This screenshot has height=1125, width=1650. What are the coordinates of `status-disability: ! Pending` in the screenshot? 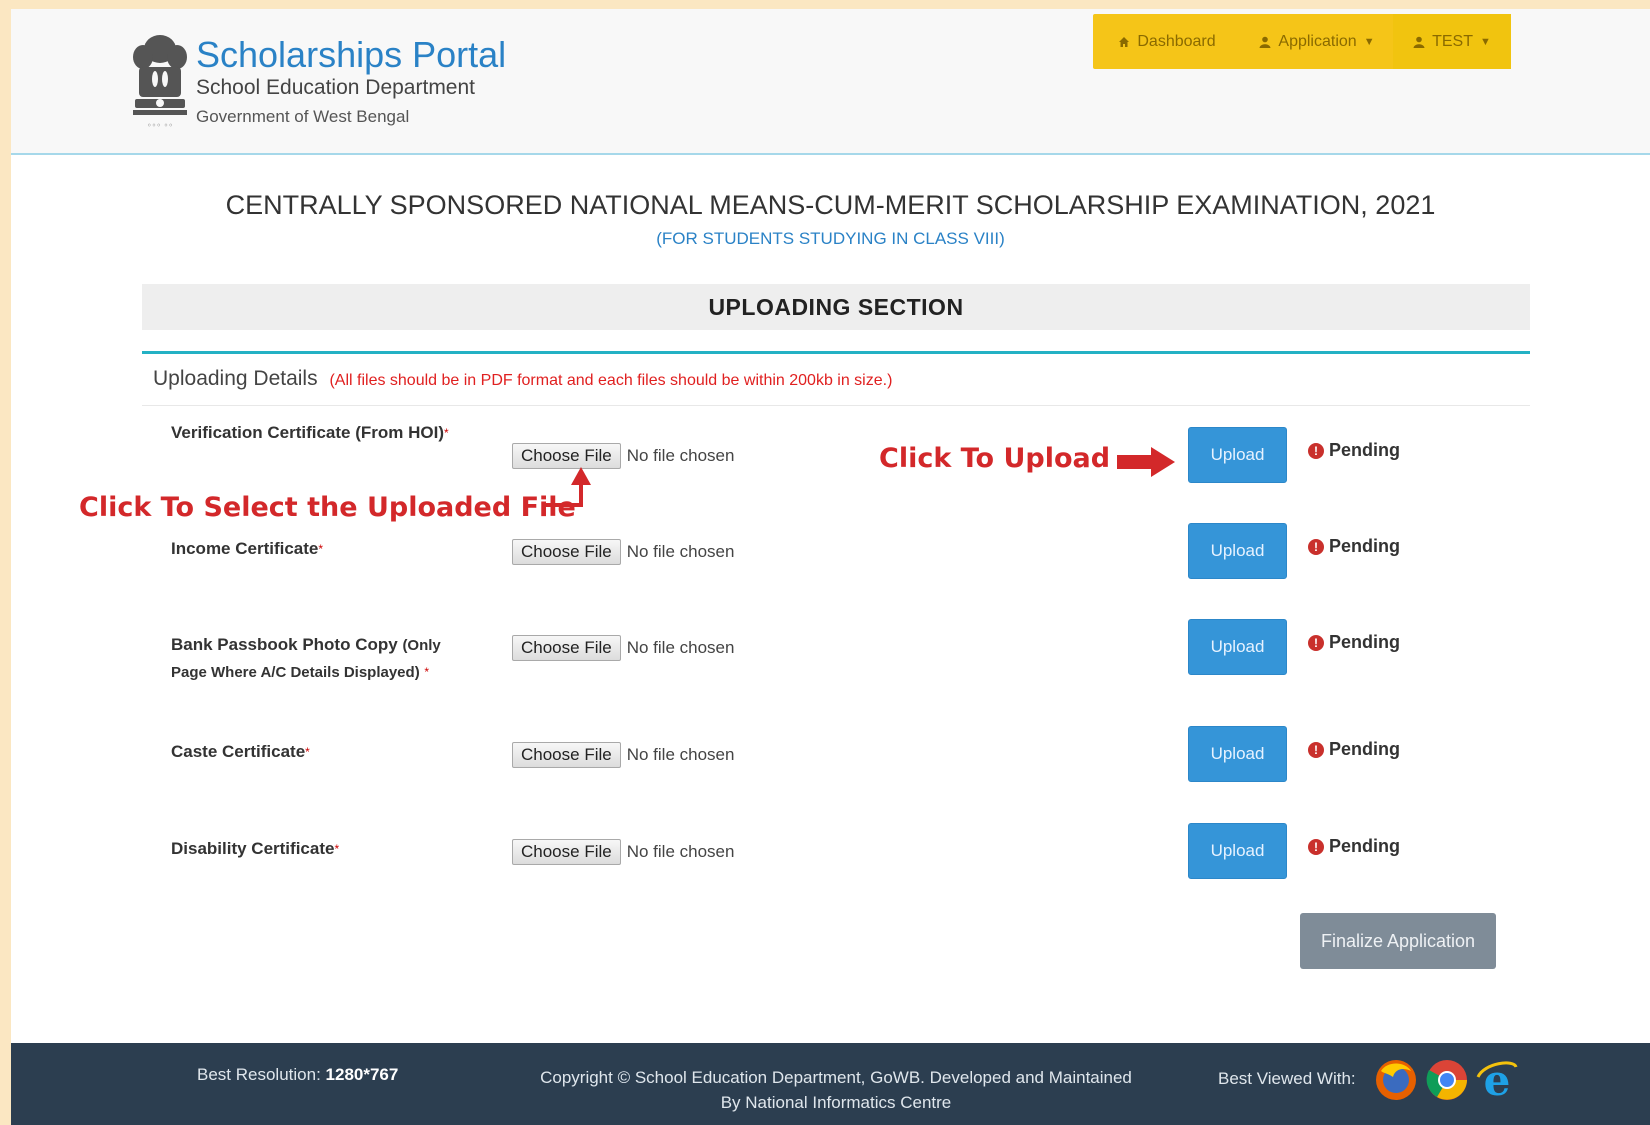 It's located at (1354, 846).